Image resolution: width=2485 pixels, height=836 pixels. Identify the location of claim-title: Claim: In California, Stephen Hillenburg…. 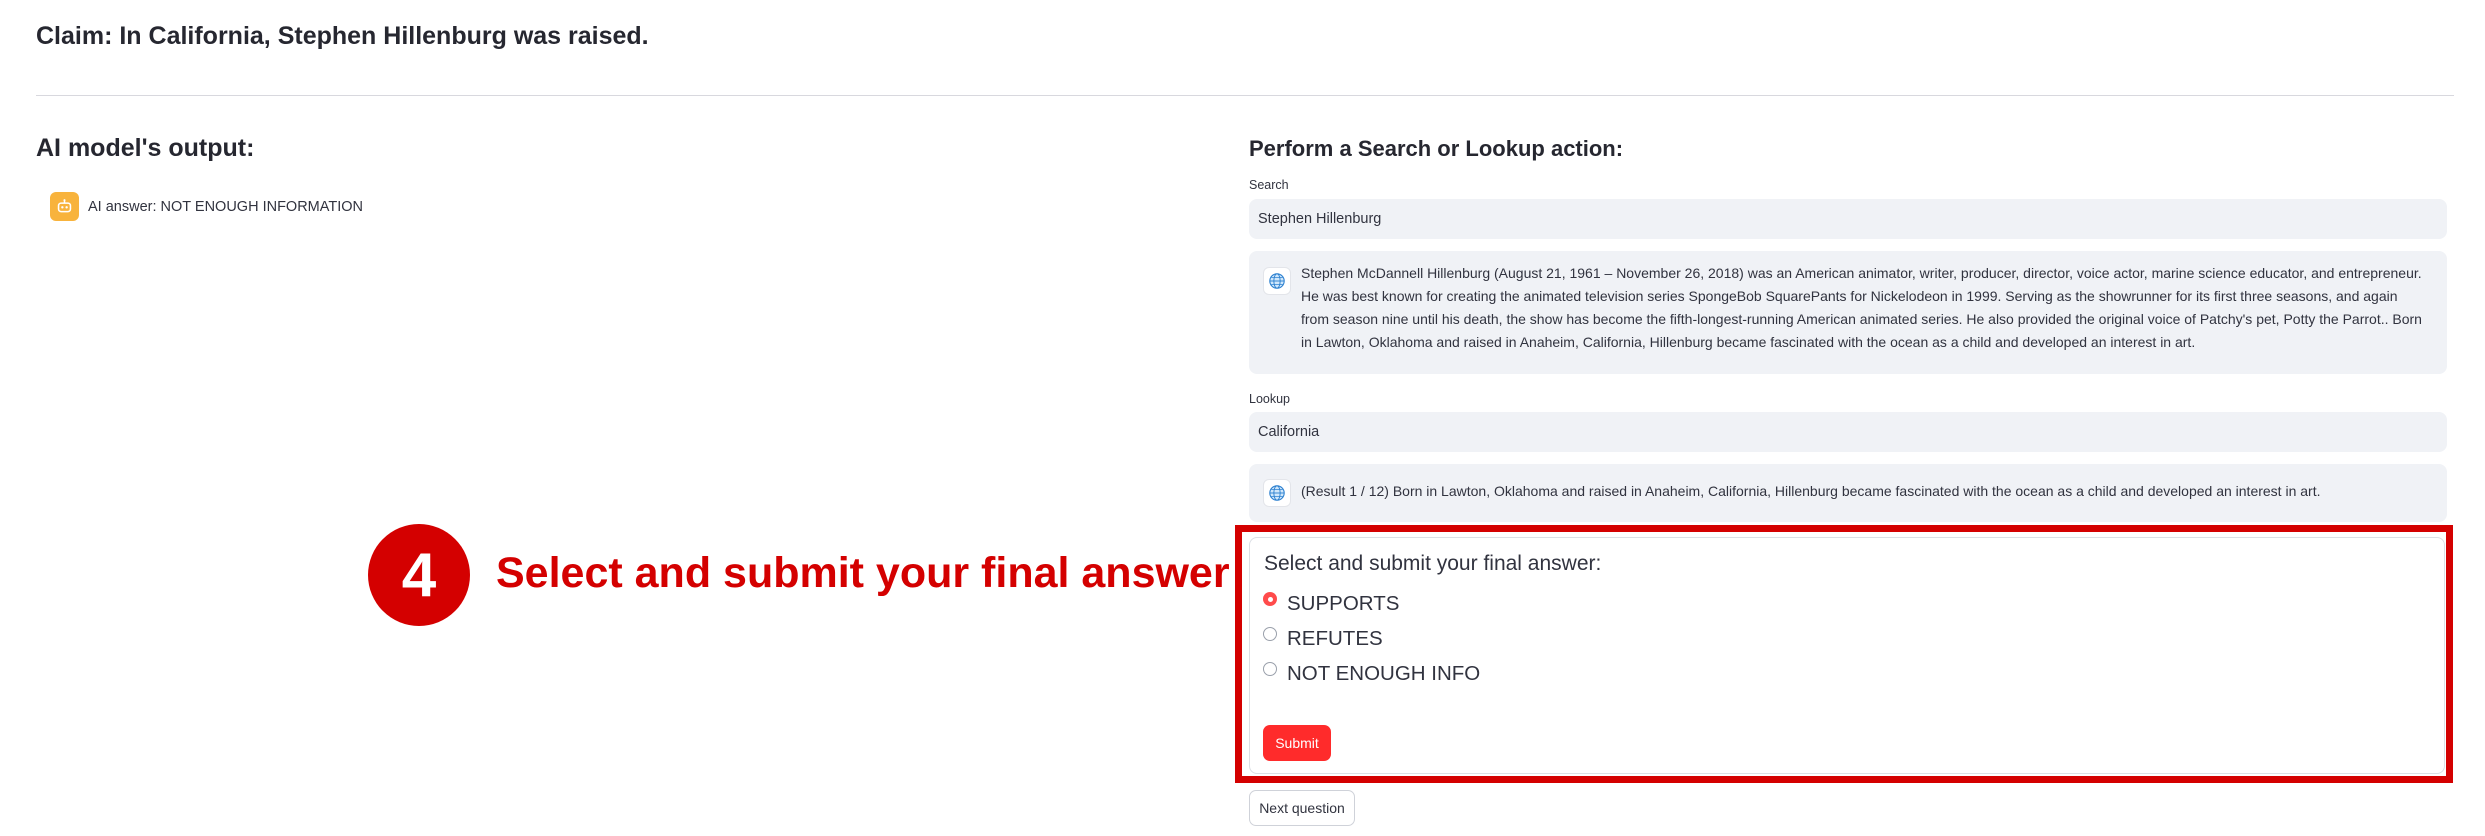
(342, 36).